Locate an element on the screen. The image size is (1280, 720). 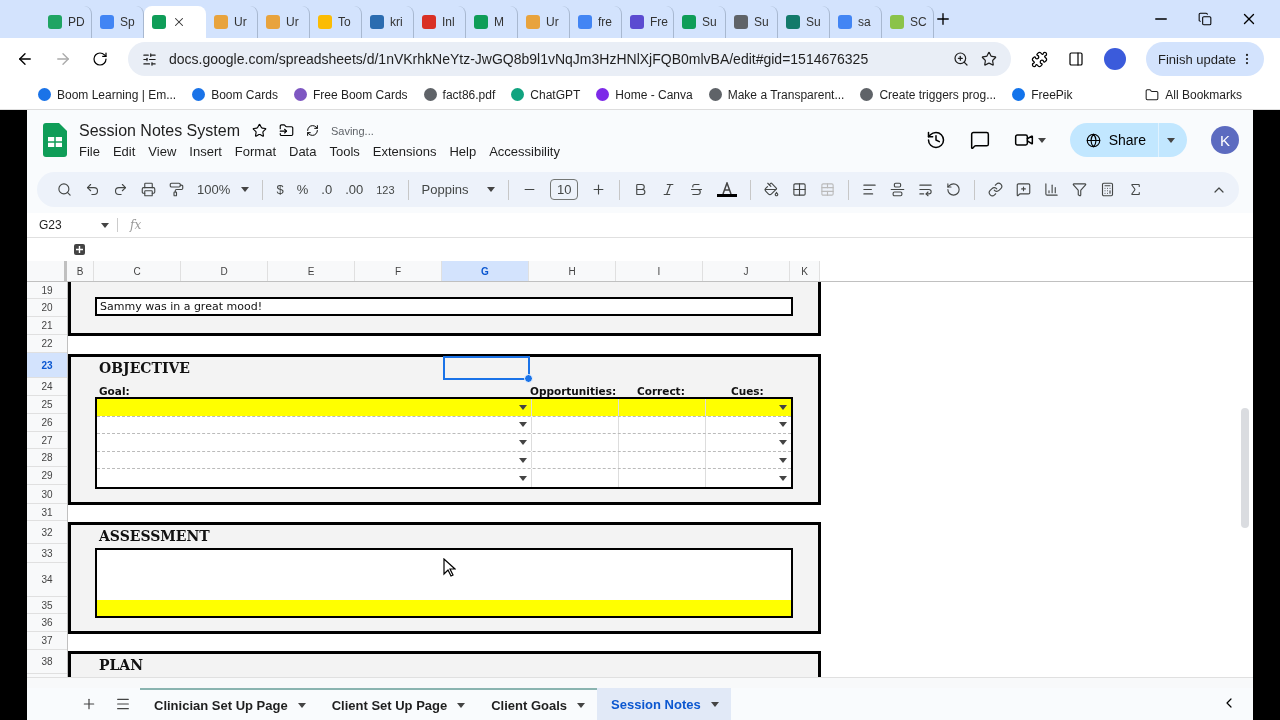
bookmark: Free Boom Cards is located at coordinates (350, 94).